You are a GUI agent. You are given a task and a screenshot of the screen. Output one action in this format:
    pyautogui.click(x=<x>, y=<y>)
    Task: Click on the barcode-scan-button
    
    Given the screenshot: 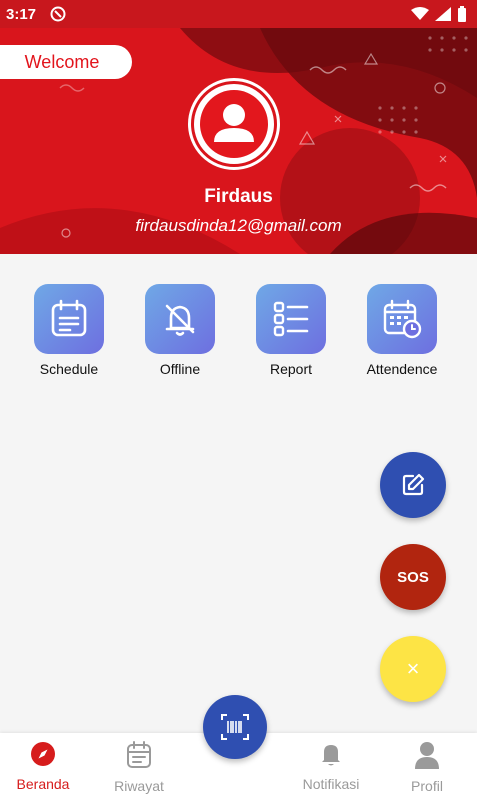 What is the action you would take?
    pyautogui.click(x=235, y=727)
    